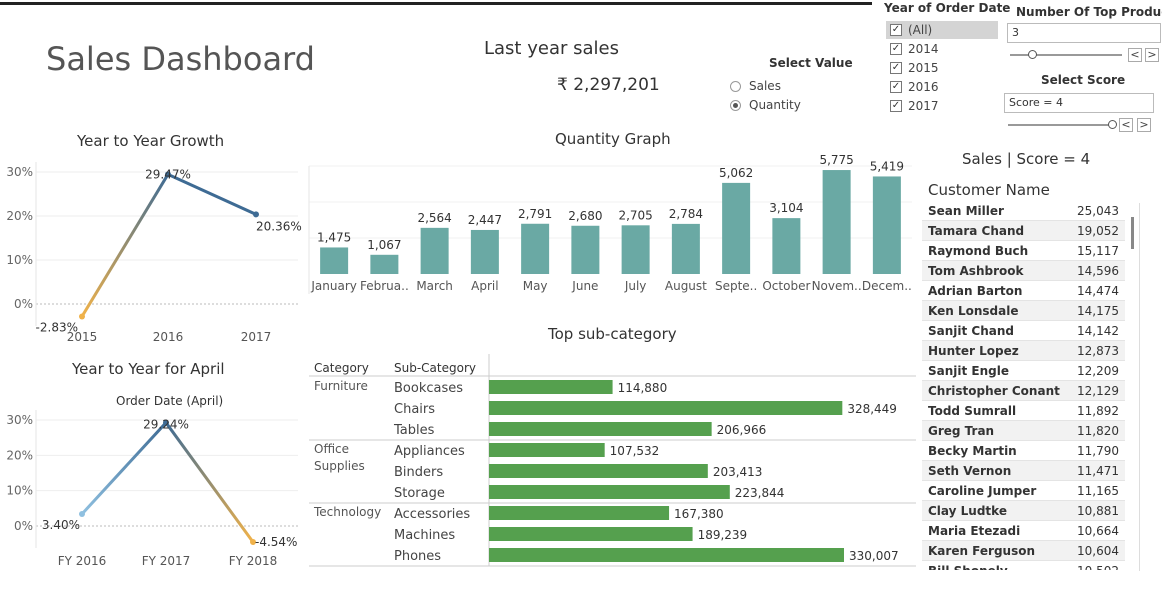  Describe the element at coordinates (1098, 370) in the screenshot. I see `customer-sales-value: 12,209` at that location.